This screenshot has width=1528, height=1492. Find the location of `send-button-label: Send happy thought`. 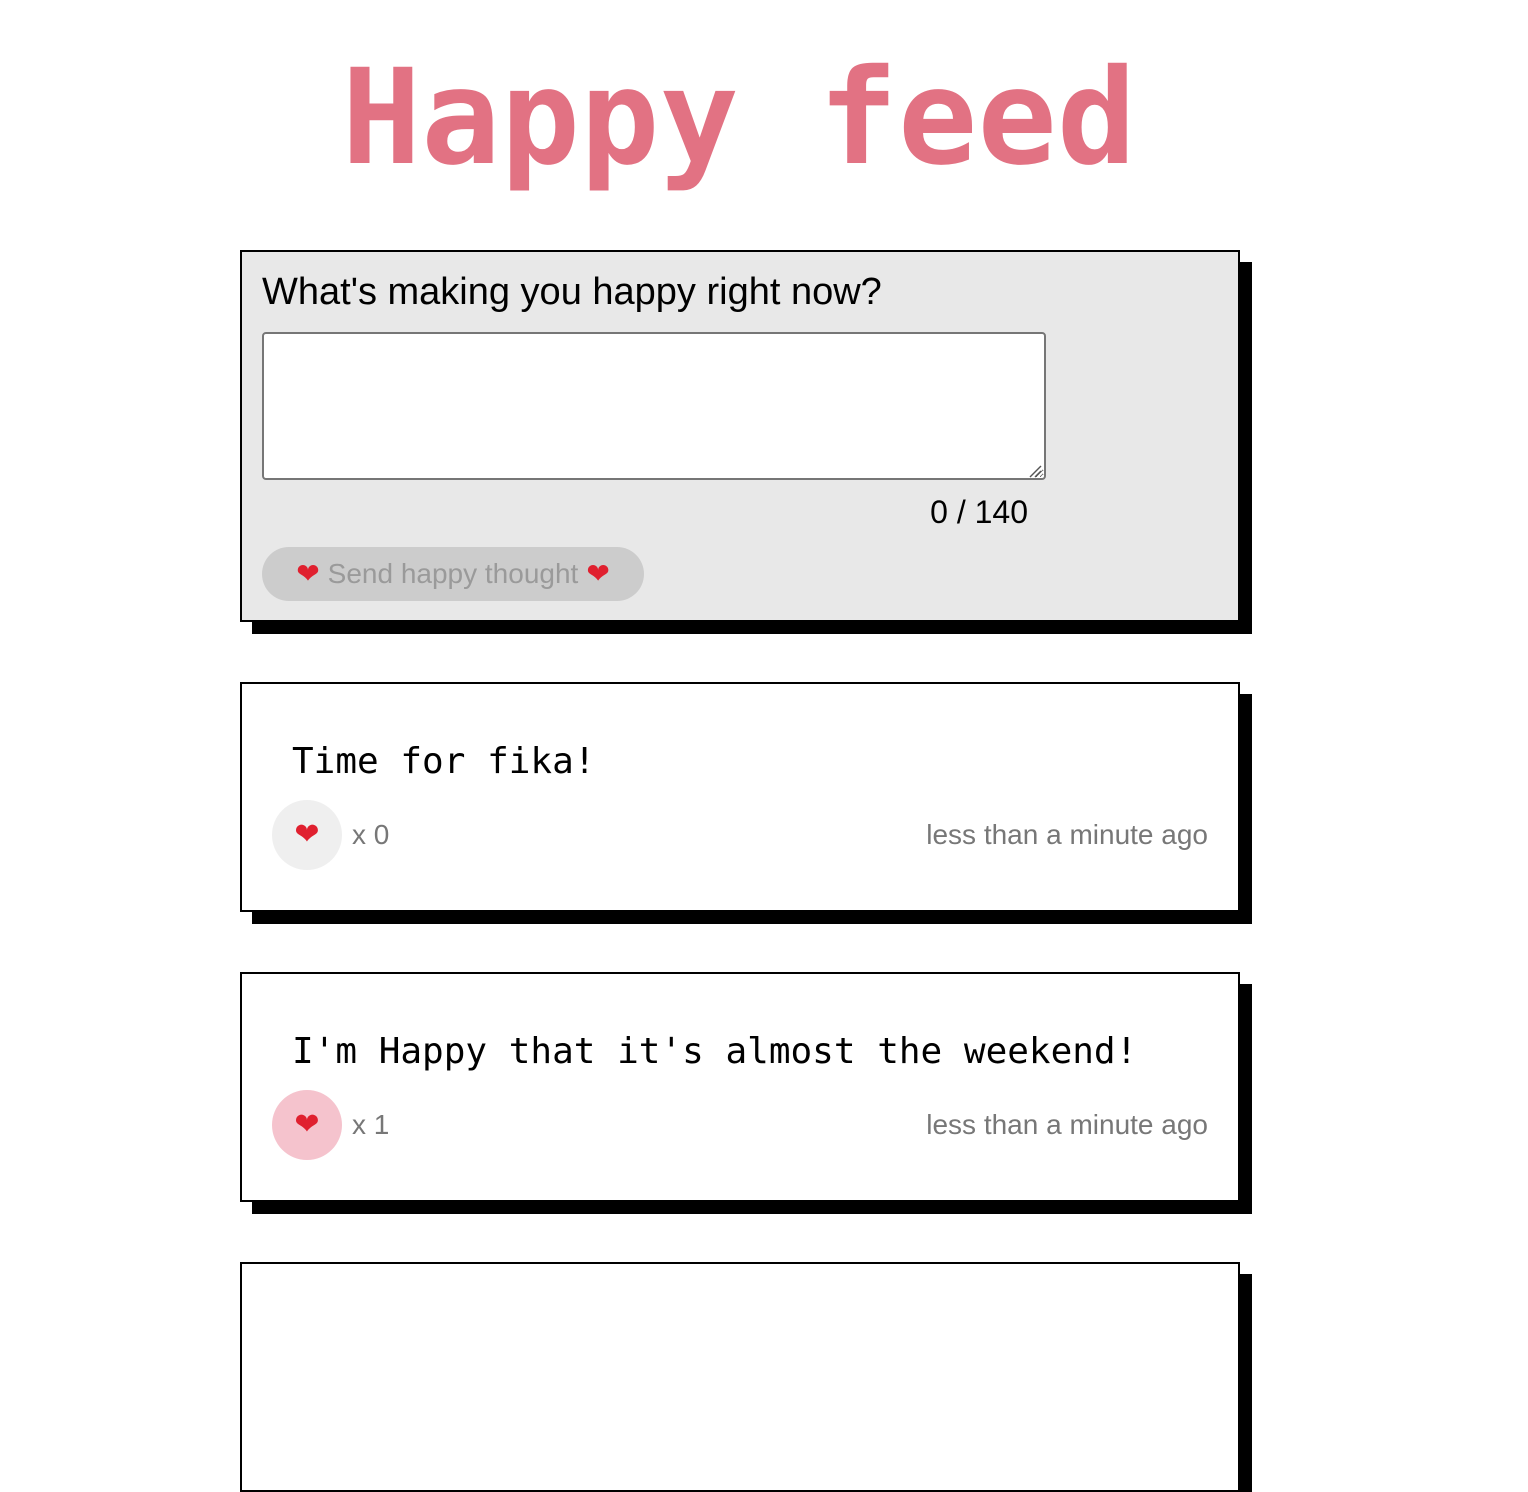

send-button-label: Send happy thought is located at coordinates (453, 573).